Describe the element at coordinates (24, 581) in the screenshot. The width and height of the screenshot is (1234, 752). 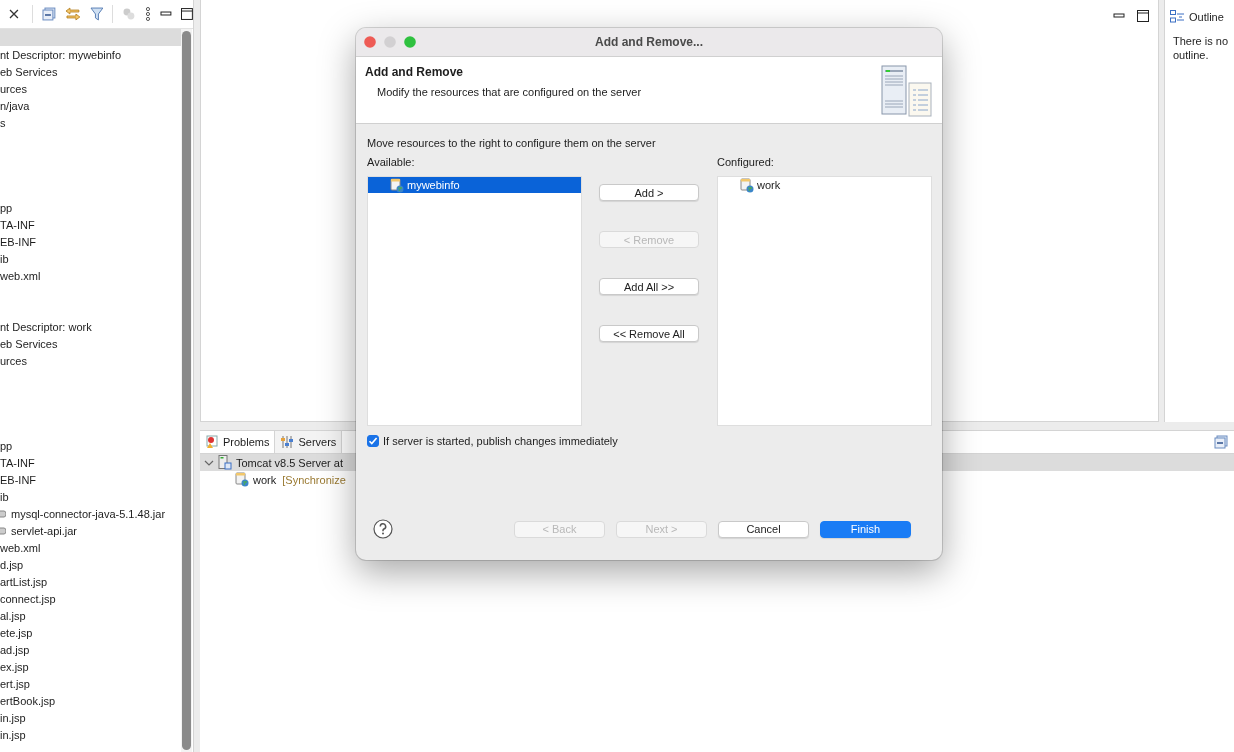
I see `tree-item: artList.jsp` at that location.